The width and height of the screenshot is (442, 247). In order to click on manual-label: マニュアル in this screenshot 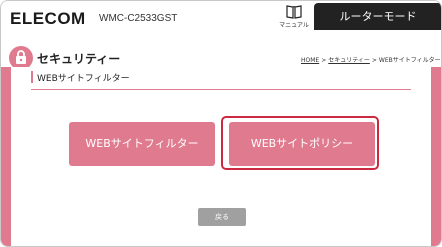, I will do `click(294, 25)`.